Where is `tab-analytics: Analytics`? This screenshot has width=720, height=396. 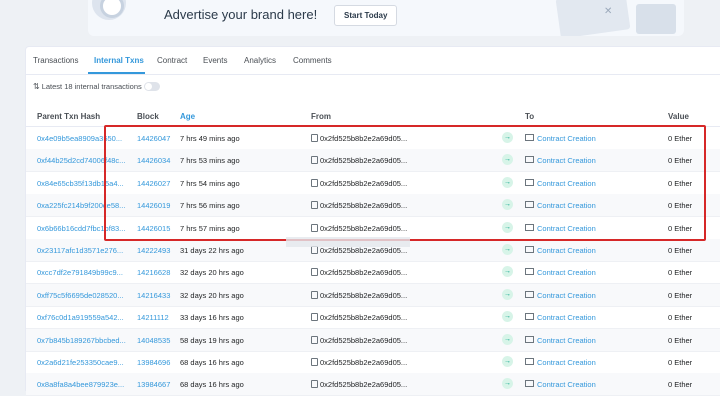
tab-analytics: Analytics is located at coordinates (260, 60).